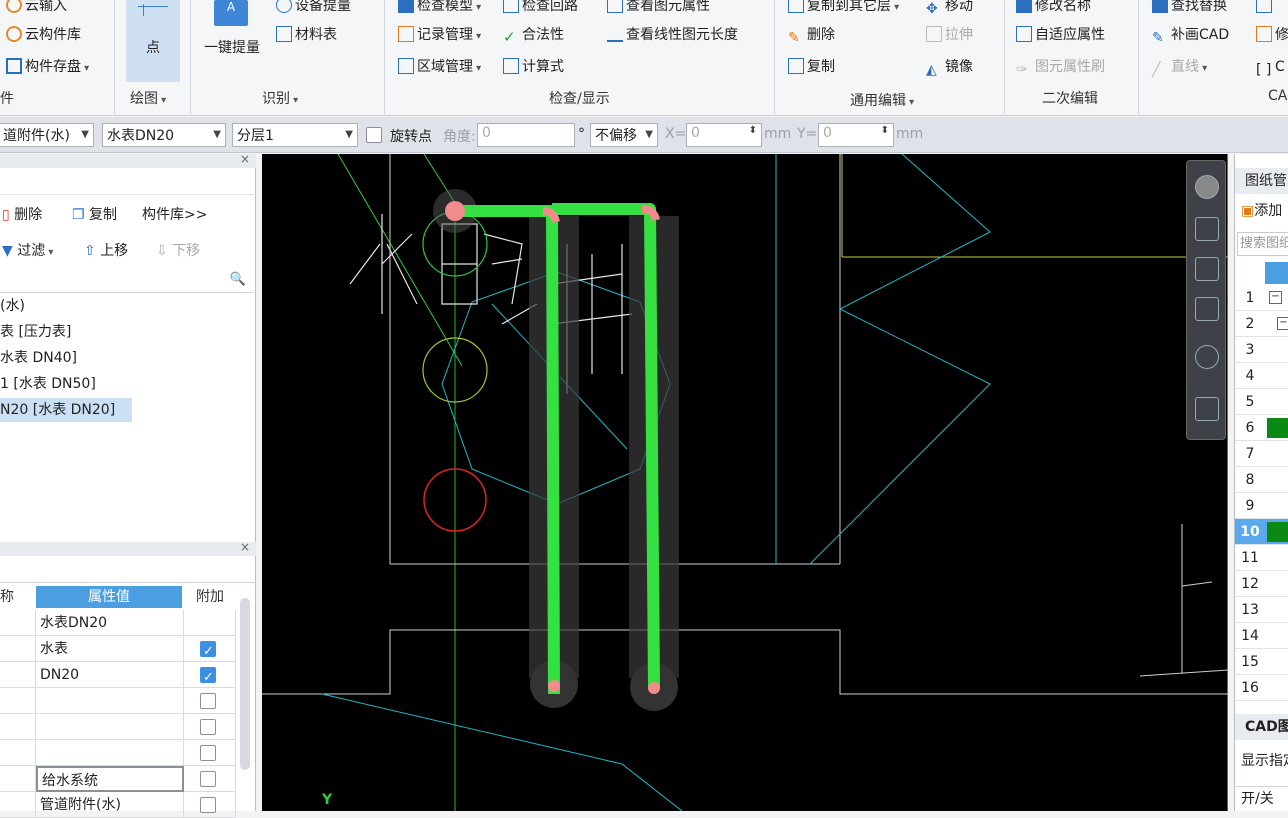 Image resolution: width=1288 pixels, height=818 pixels. Describe the element at coordinates (313, 8) in the screenshot. I see `device-qty-button: 设备提量` at that location.